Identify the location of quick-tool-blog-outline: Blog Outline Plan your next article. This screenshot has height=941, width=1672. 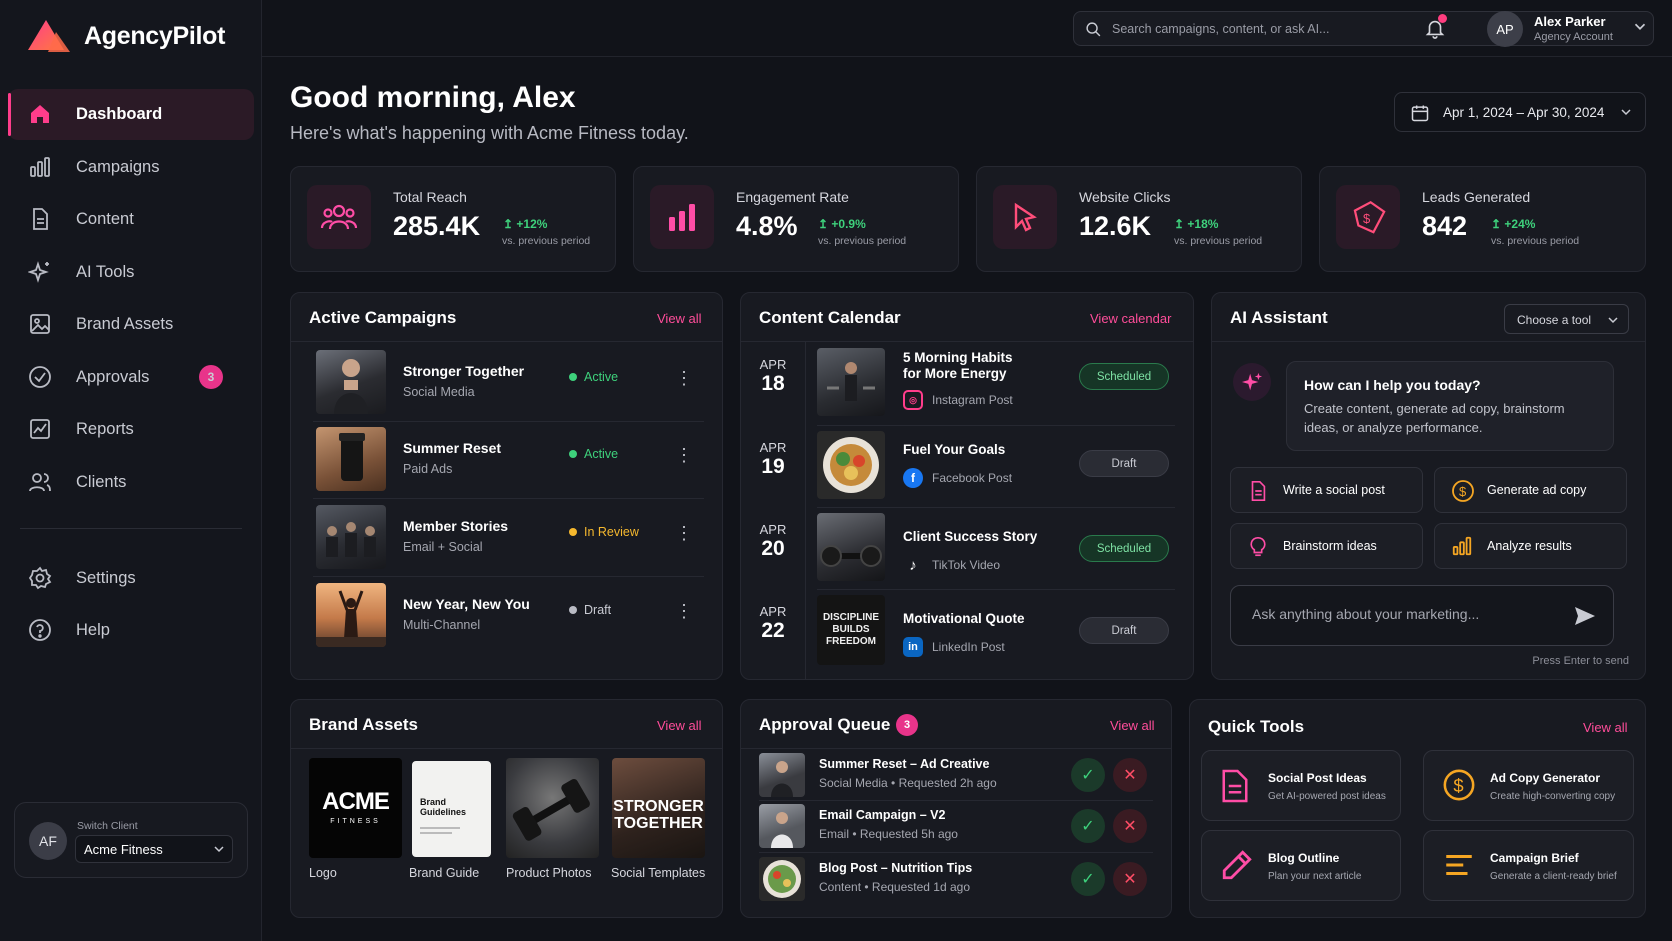
(1301, 865).